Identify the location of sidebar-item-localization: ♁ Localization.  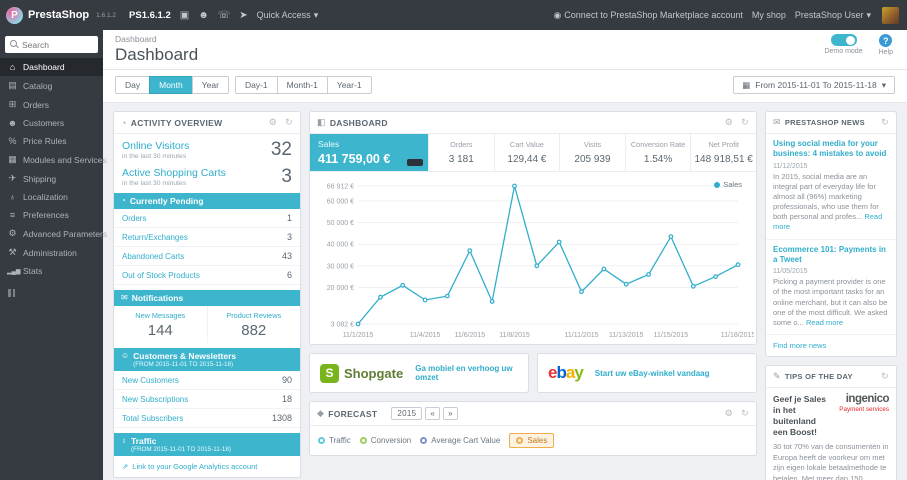
(51, 197).